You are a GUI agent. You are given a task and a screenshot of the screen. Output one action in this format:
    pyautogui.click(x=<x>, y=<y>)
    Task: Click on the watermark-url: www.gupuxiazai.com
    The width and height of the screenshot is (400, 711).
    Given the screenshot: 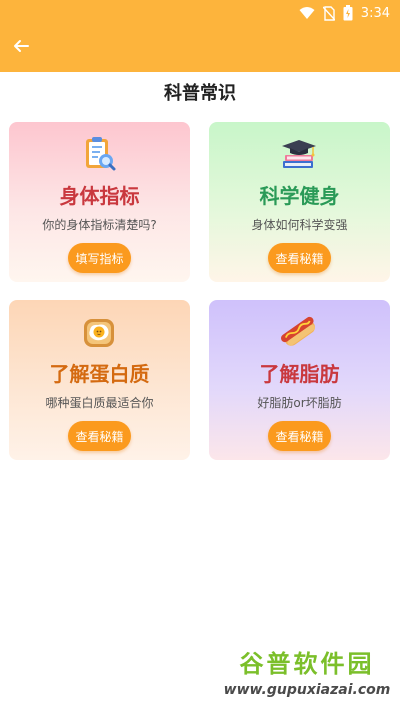 What is the action you would take?
    pyautogui.click(x=307, y=690)
    